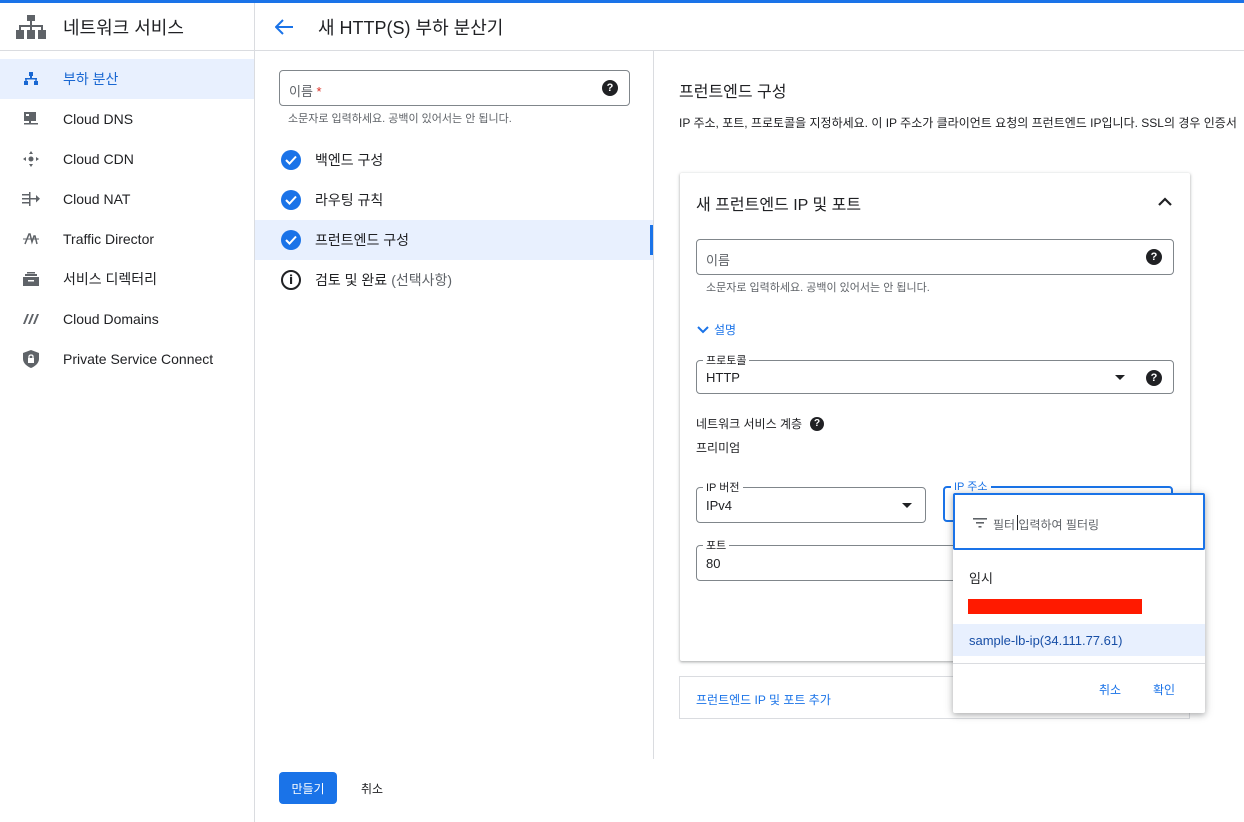  What do you see at coordinates (763, 700) in the screenshot?
I see `add-frontend-label: 프런트엔드 IP 및 포트 추가` at bounding box center [763, 700].